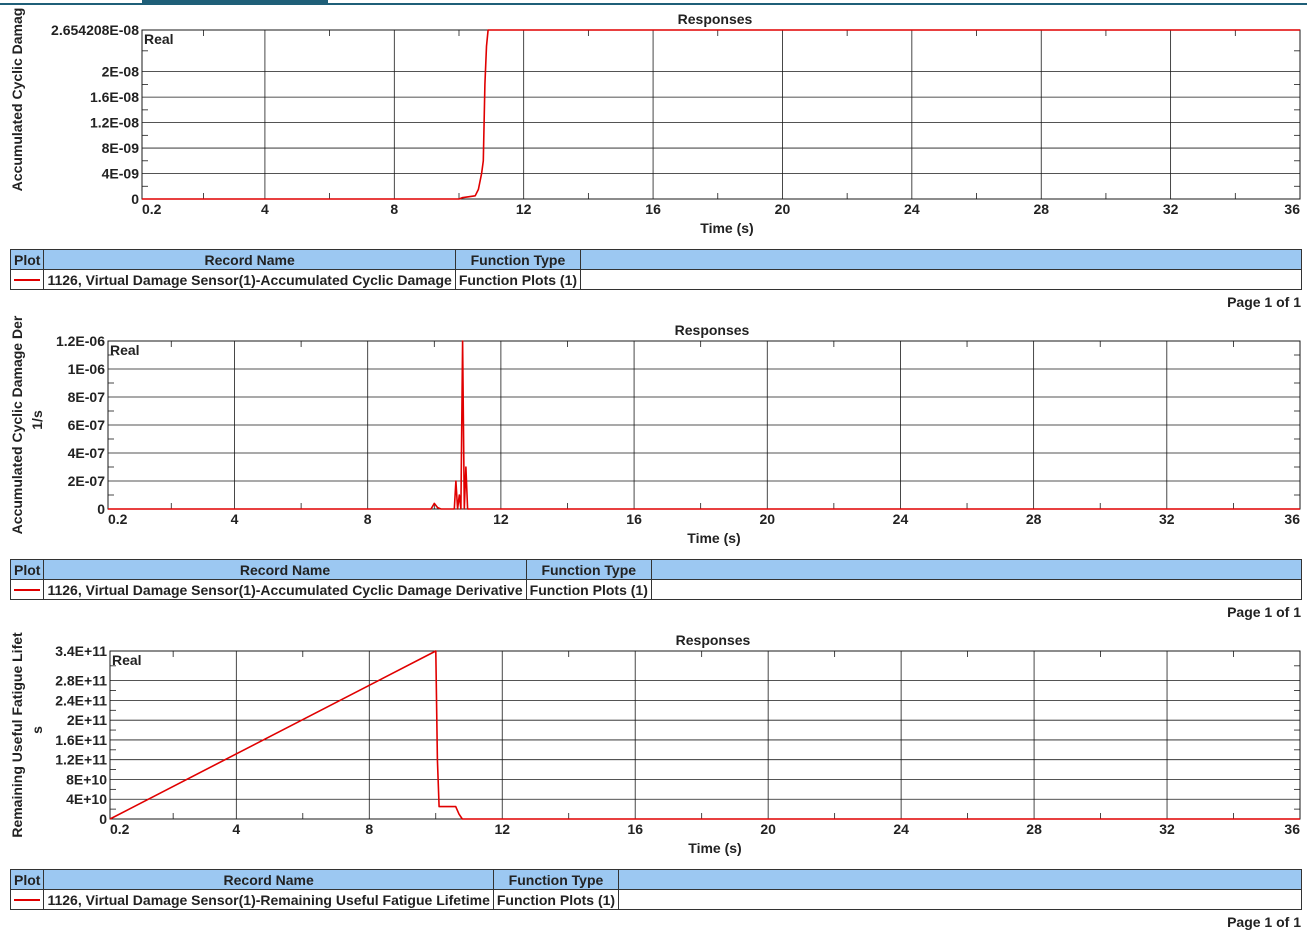 This screenshot has height=941, width=1307. I want to click on y-axis-unit: s, so click(37, 730).